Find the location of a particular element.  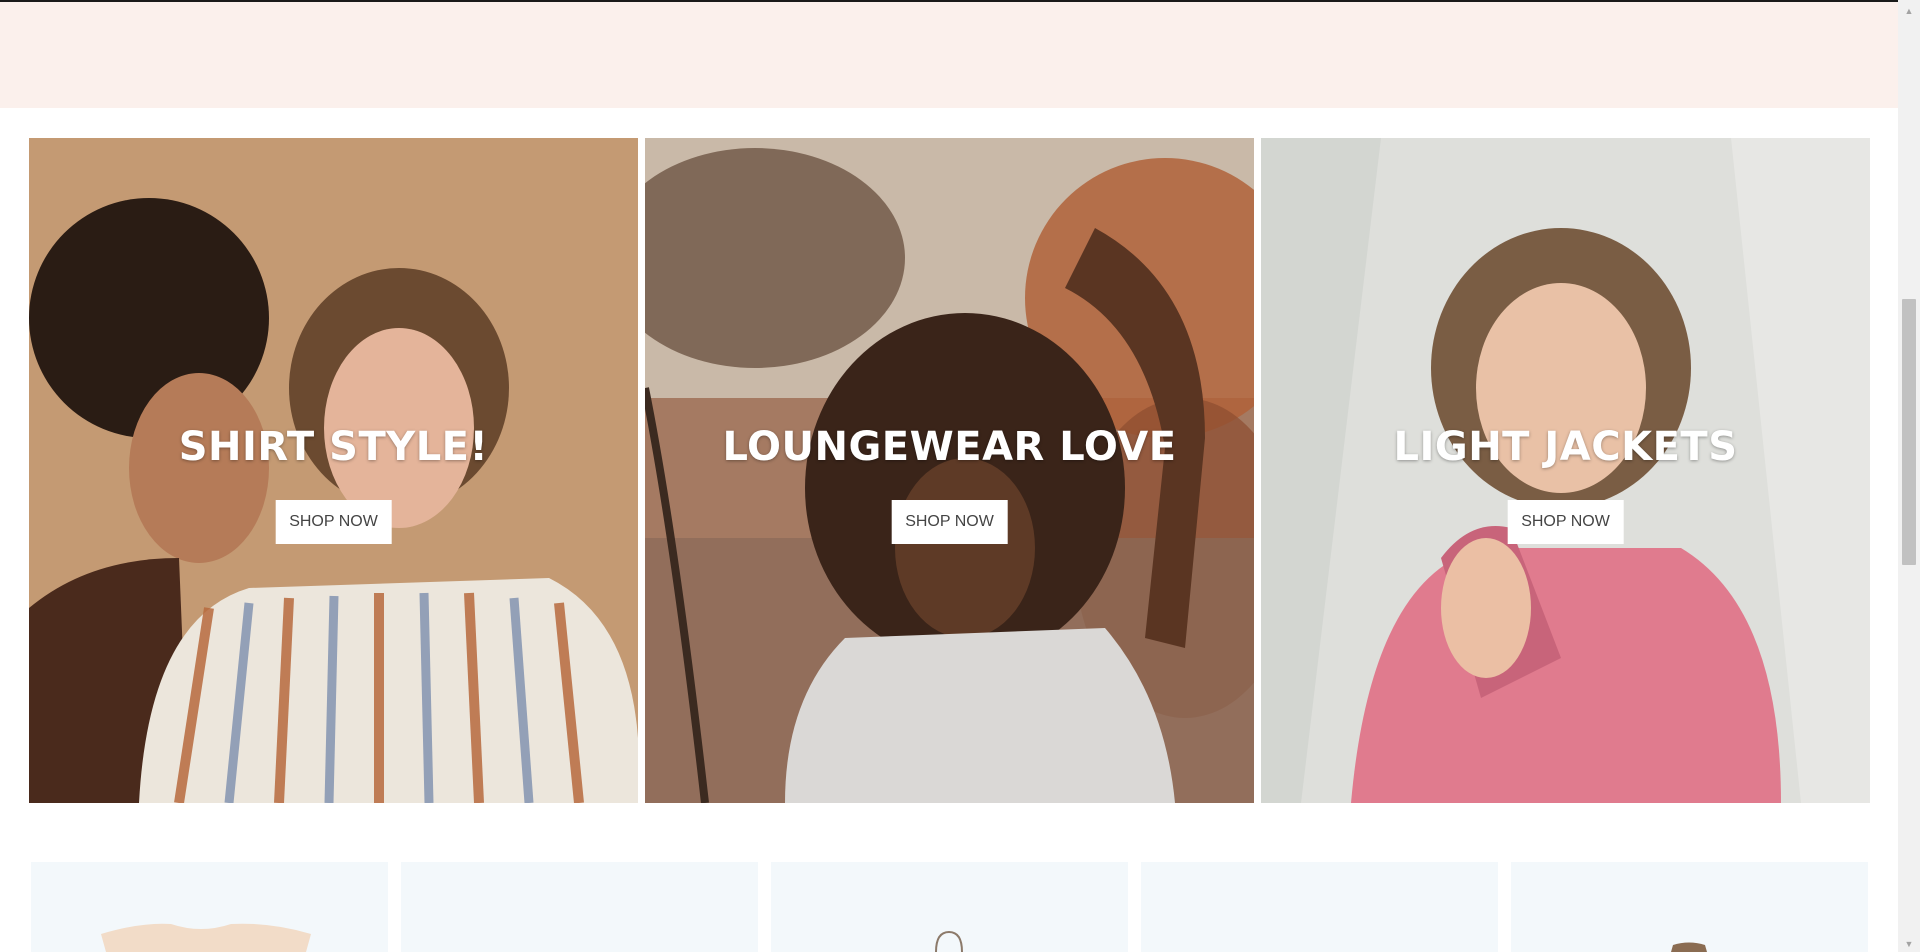

banner-title: LOUNGEWEAR LOVE is located at coordinates (949, 447).